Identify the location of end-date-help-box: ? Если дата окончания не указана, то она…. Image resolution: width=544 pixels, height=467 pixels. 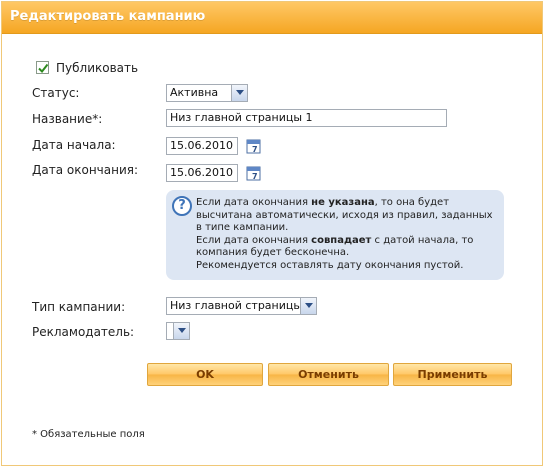
(335, 235).